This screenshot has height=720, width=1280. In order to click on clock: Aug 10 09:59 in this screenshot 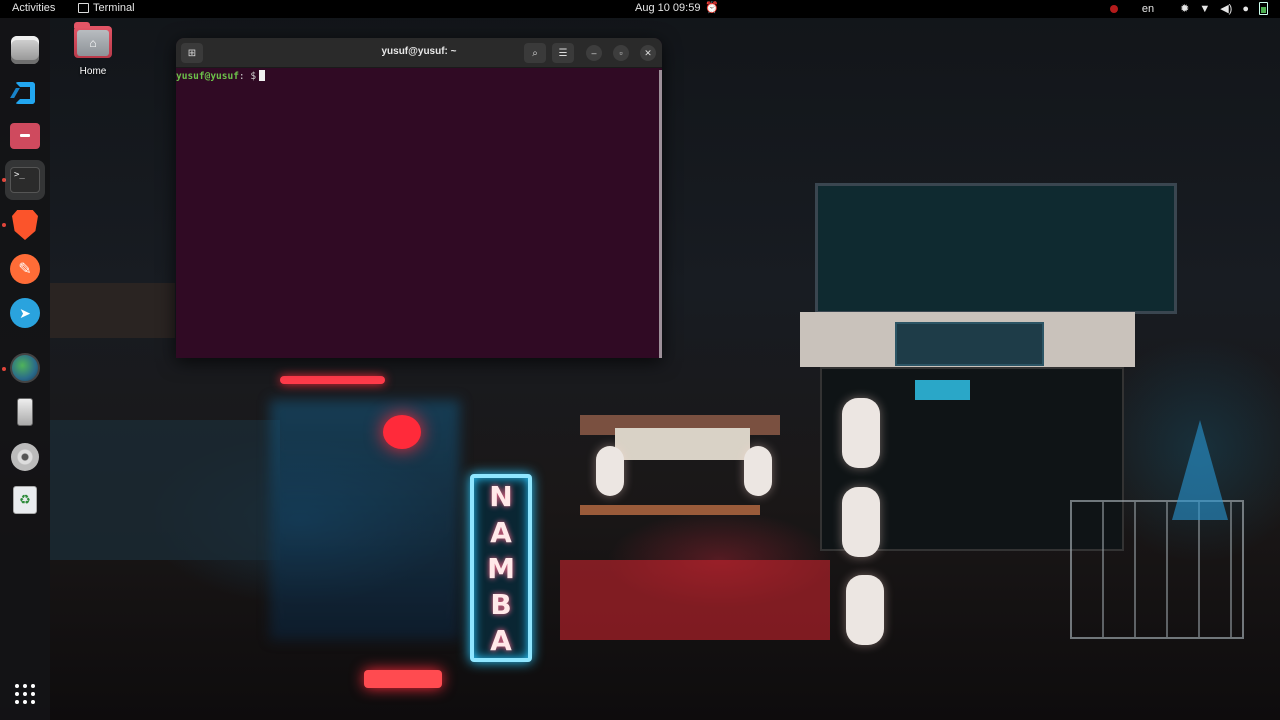, I will do `click(667, 8)`.